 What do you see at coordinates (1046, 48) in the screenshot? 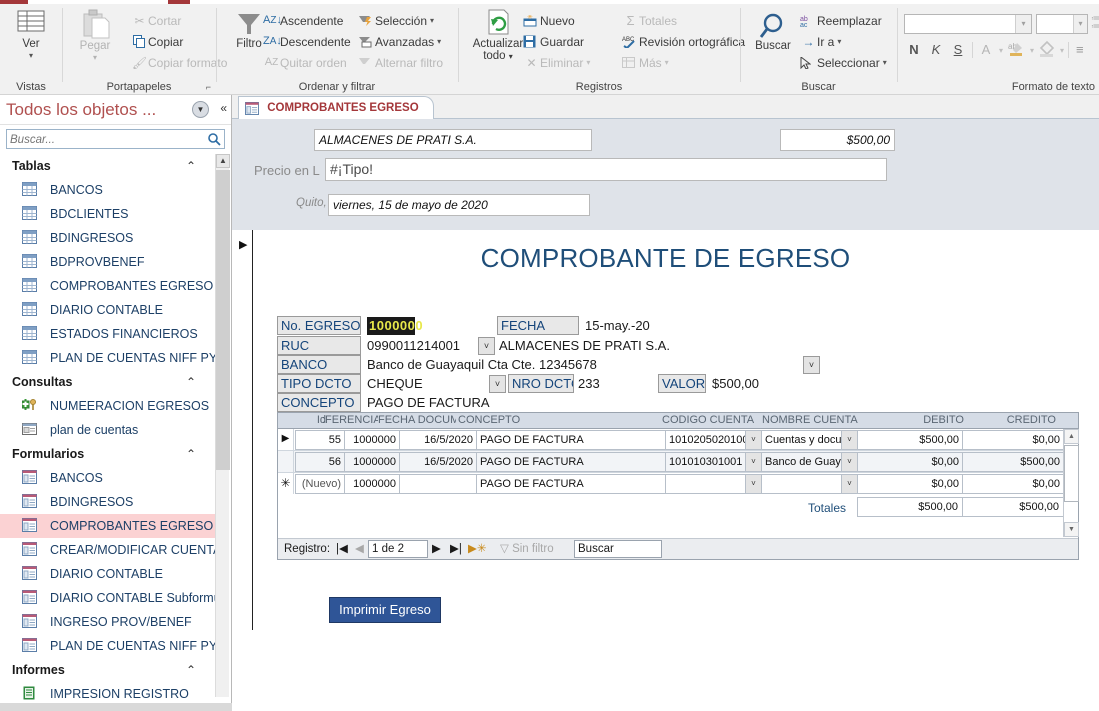
I see `fill-color-button` at bounding box center [1046, 48].